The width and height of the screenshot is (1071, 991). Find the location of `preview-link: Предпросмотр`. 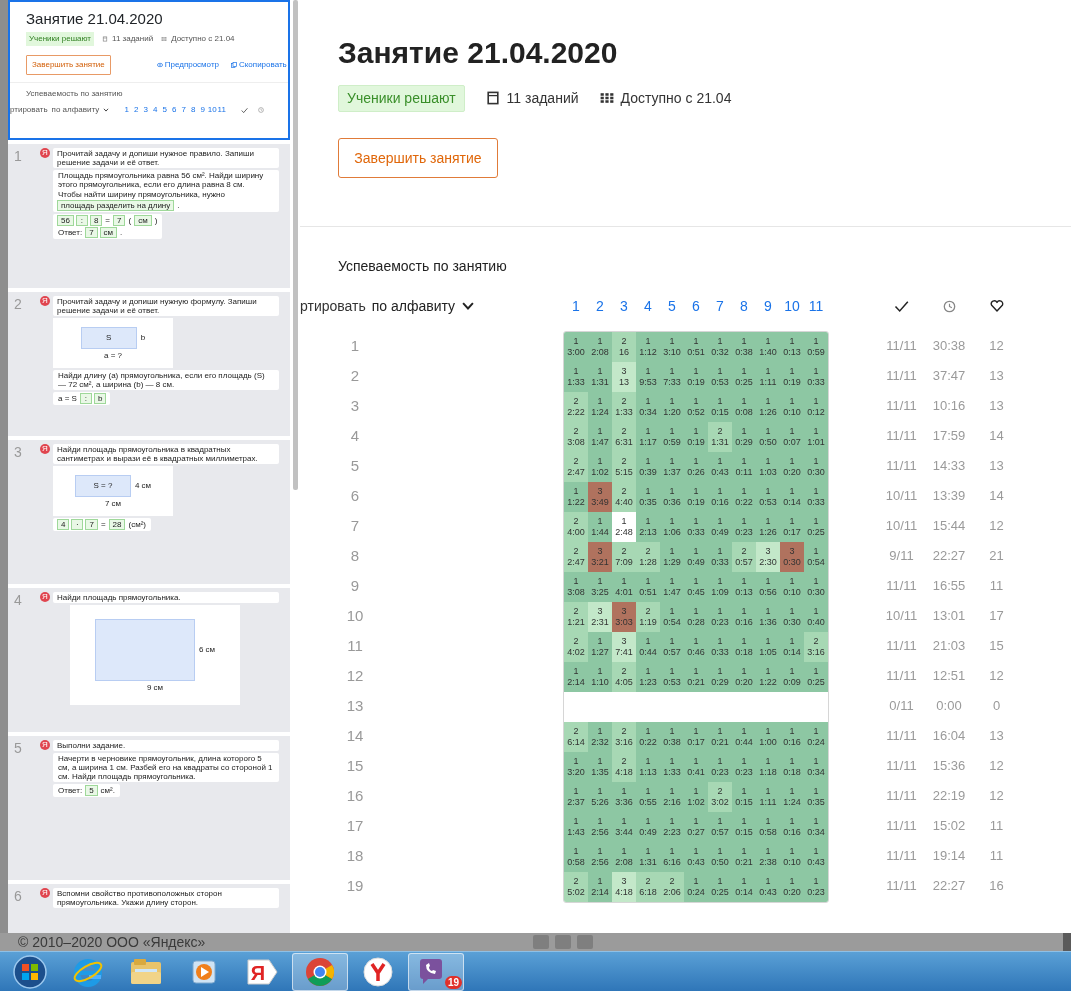

preview-link: Предпросмотр is located at coordinates (187, 65).